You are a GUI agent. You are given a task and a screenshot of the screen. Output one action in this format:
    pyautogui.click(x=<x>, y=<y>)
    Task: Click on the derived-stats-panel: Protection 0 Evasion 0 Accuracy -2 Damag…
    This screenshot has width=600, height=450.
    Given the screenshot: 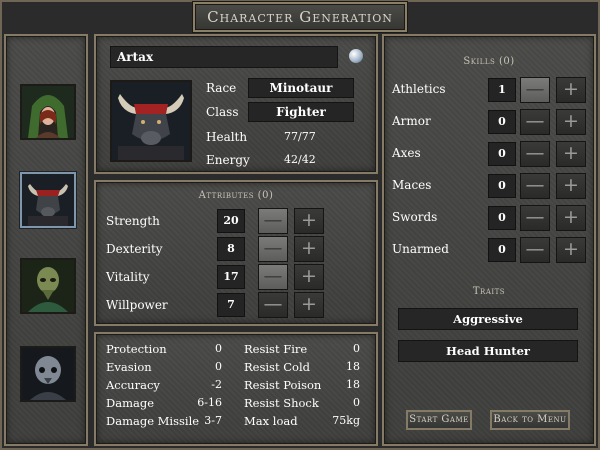 What is the action you would take?
    pyautogui.click(x=236, y=389)
    